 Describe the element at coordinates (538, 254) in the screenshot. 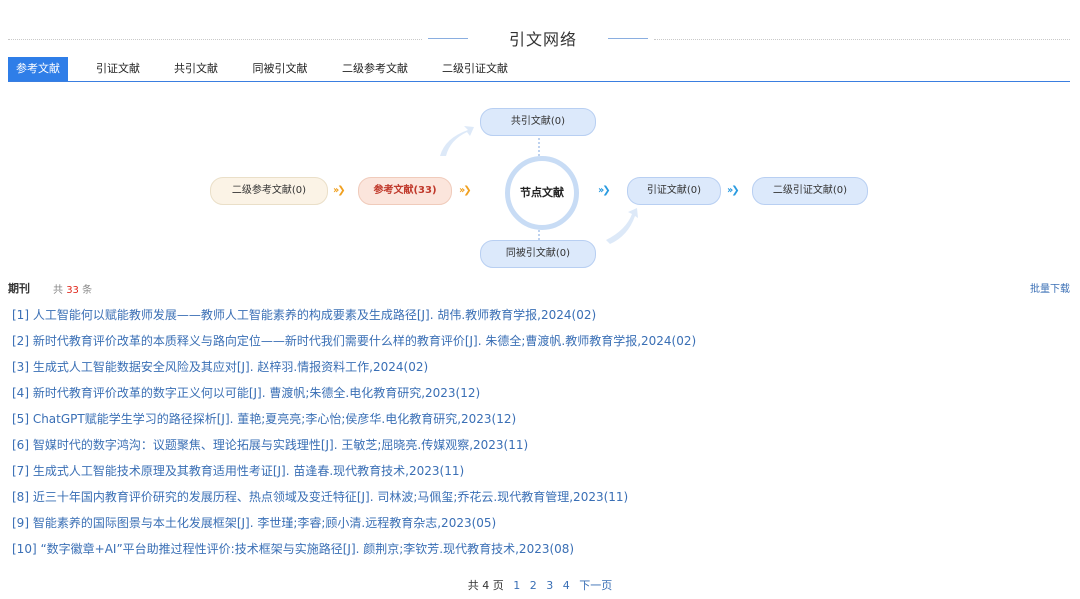

I see `node-cocited-by: 同被引文献(0)` at that location.